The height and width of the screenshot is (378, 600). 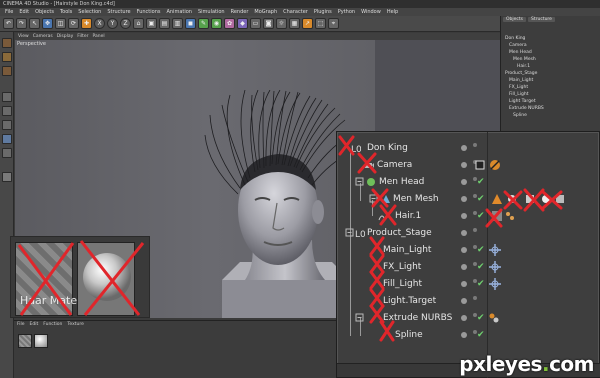 What do you see at coordinates (7, 177) in the screenshot?
I see `snap-toggle-icon` at bounding box center [7, 177].